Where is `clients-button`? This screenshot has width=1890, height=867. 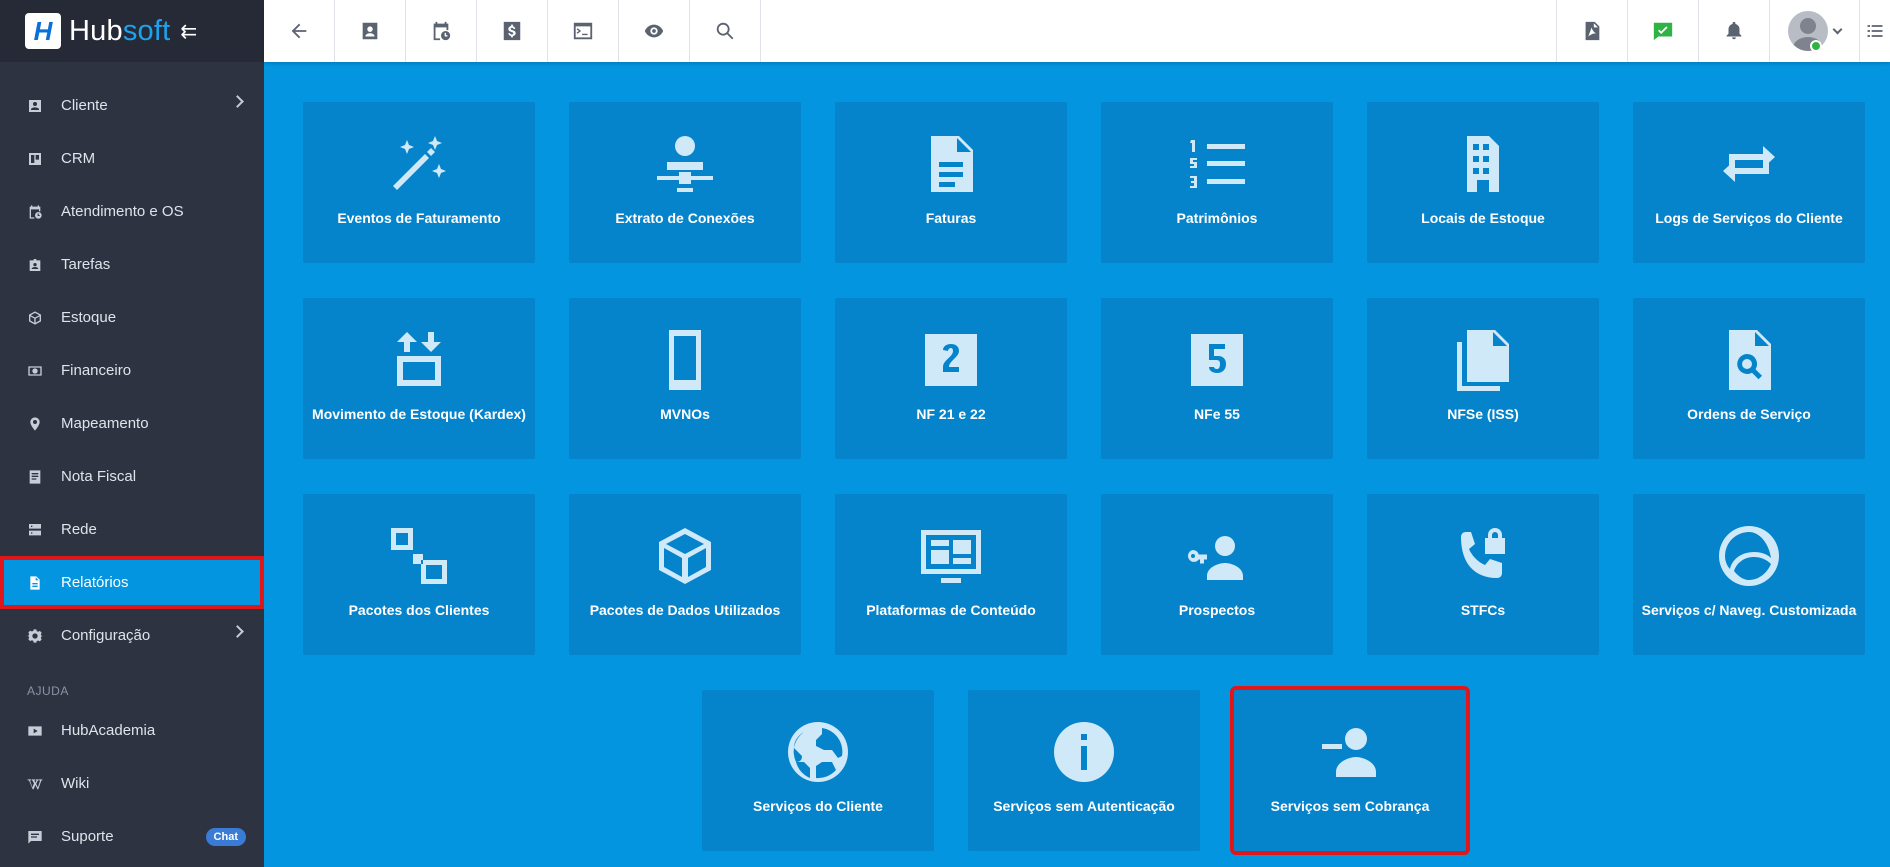 clients-button is located at coordinates (370, 31).